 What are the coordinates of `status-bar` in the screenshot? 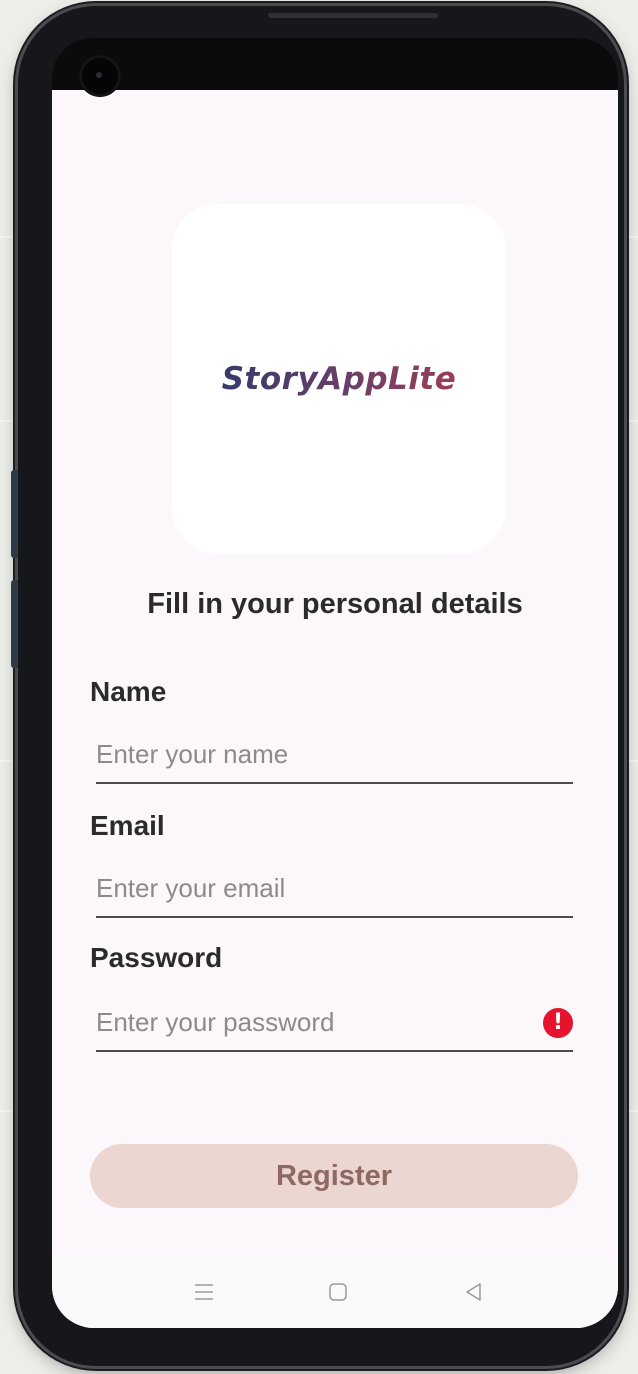 It's located at (335, 65).